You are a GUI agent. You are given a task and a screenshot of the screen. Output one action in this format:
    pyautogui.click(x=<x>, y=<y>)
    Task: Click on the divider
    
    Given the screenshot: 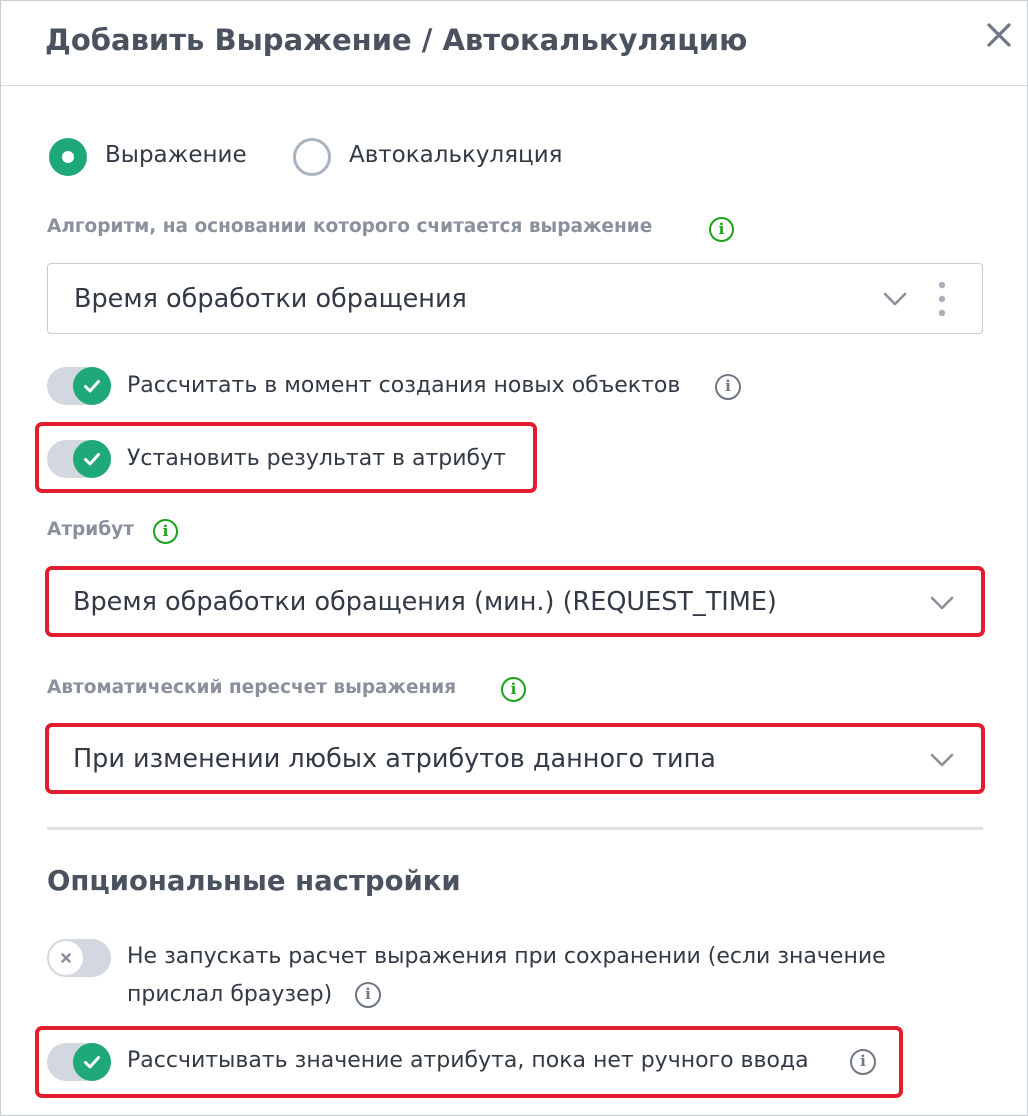 What is the action you would take?
    pyautogui.click(x=515, y=828)
    